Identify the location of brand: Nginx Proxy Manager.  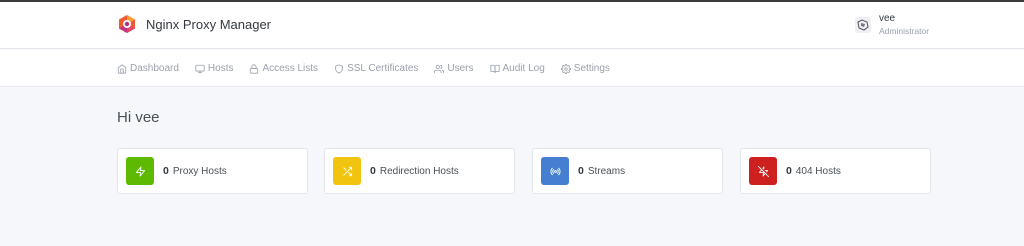
(194, 24).